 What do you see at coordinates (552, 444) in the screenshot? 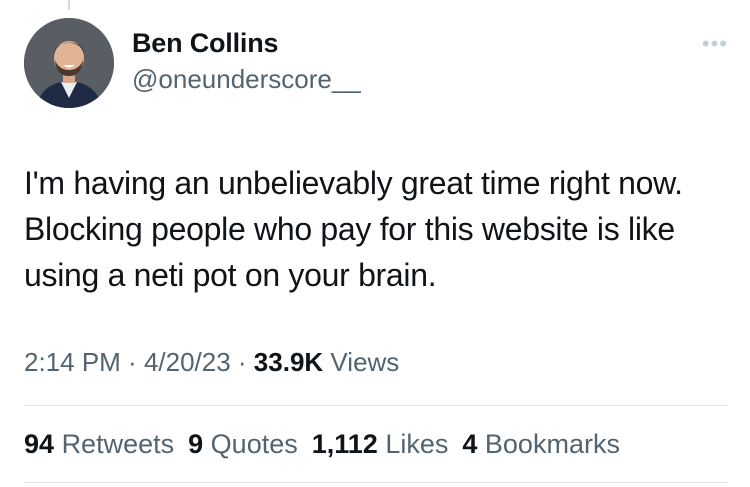
I see `bookmarks-label: Bookmarks` at bounding box center [552, 444].